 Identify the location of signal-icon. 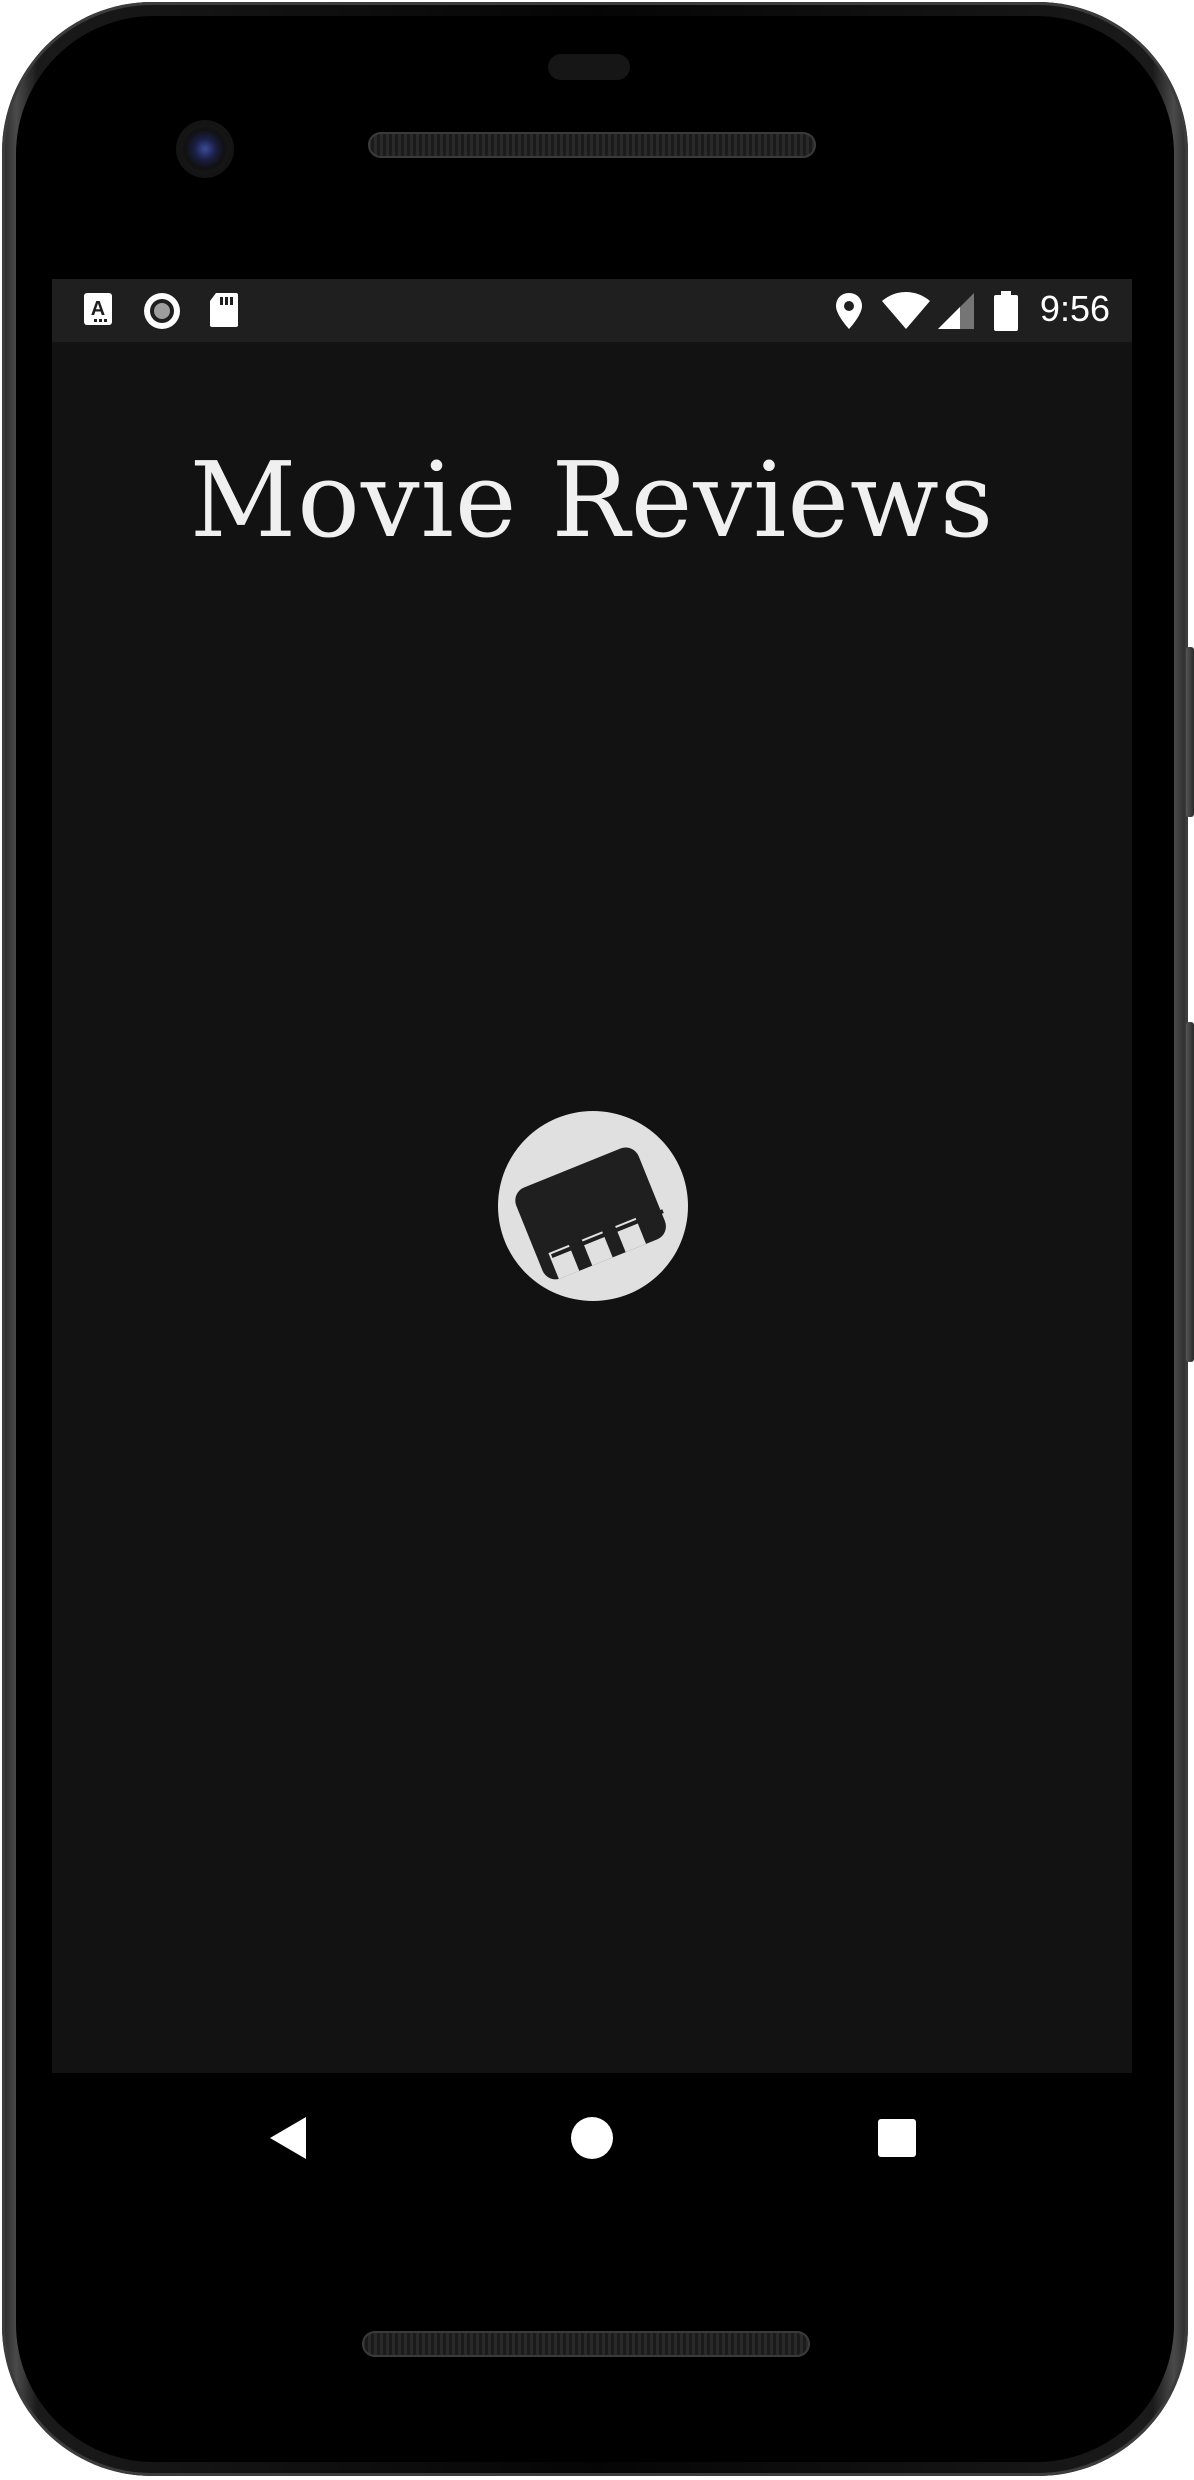
(956, 311).